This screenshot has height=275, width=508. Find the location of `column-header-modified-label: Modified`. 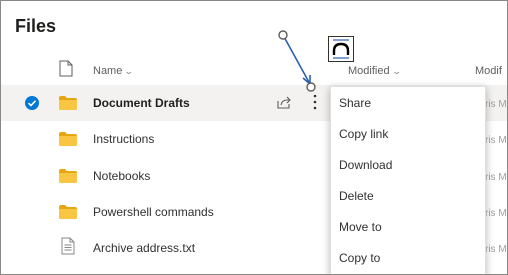

column-header-modified-label: Modified is located at coordinates (369, 71).